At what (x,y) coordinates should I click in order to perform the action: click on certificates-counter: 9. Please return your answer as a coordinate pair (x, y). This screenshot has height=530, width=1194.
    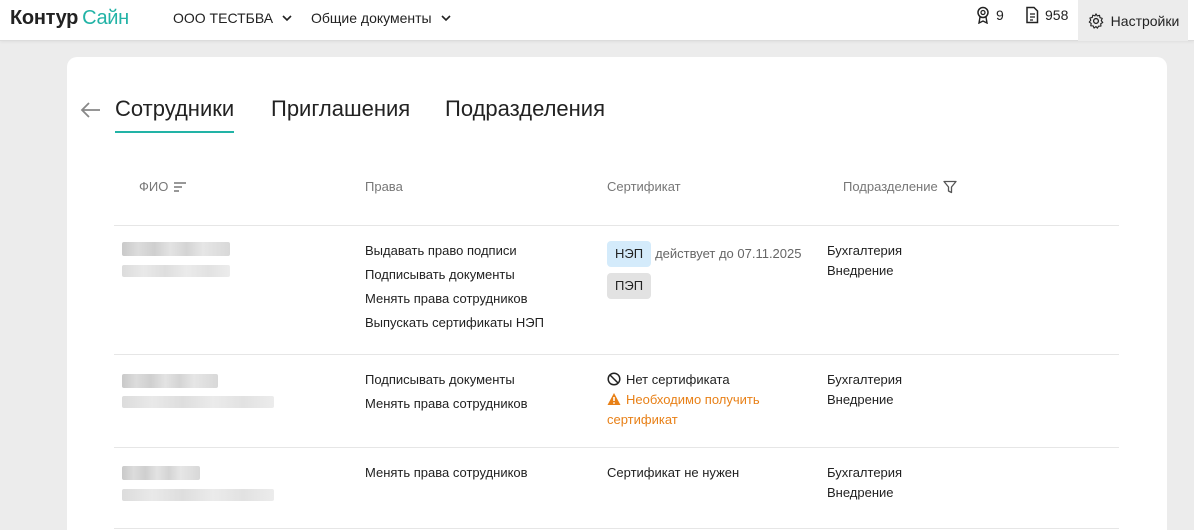
    Looking at the image, I should click on (989, 15).